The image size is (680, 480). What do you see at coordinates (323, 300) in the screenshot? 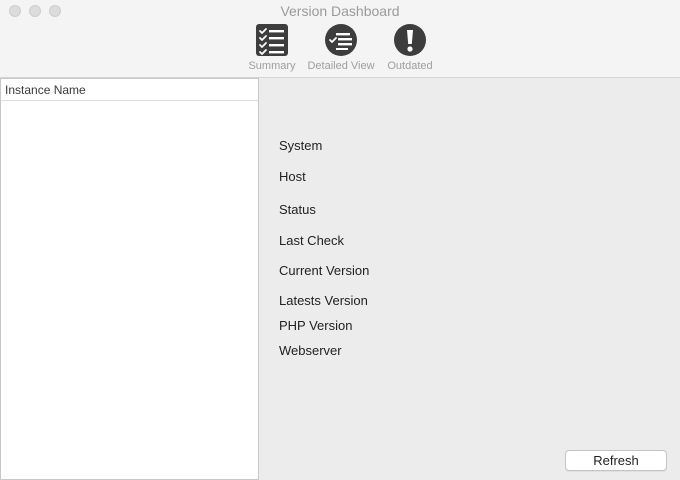
I see `latest-version-label: Latests Version` at bounding box center [323, 300].